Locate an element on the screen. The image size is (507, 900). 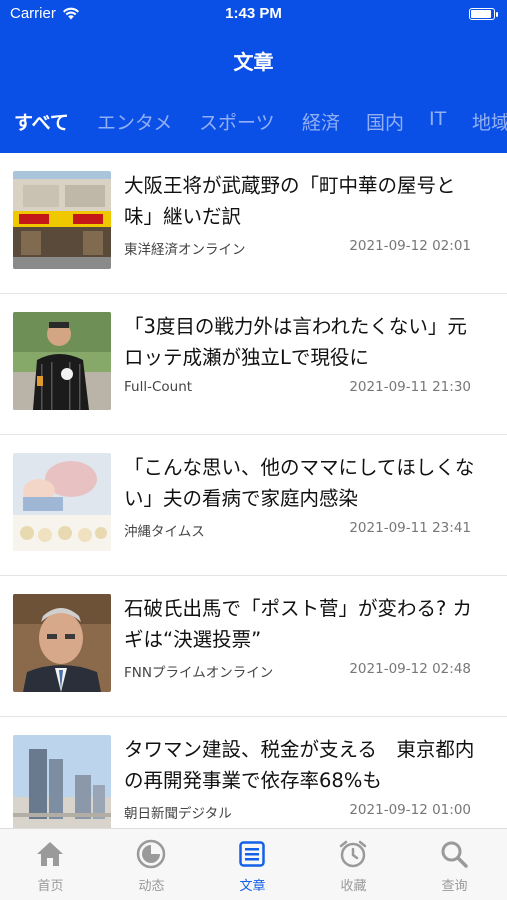
tab-domestic: 国内 is located at coordinates (385, 121).